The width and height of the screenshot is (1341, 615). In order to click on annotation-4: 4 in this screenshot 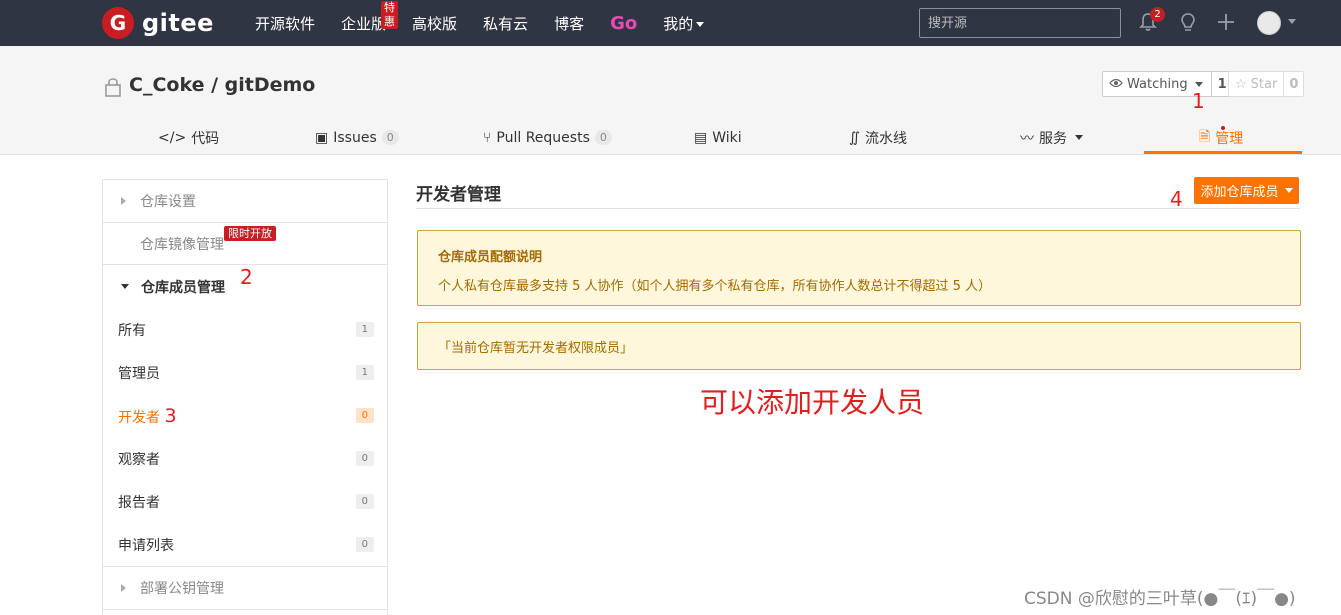, I will do `click(1176, 199)`.